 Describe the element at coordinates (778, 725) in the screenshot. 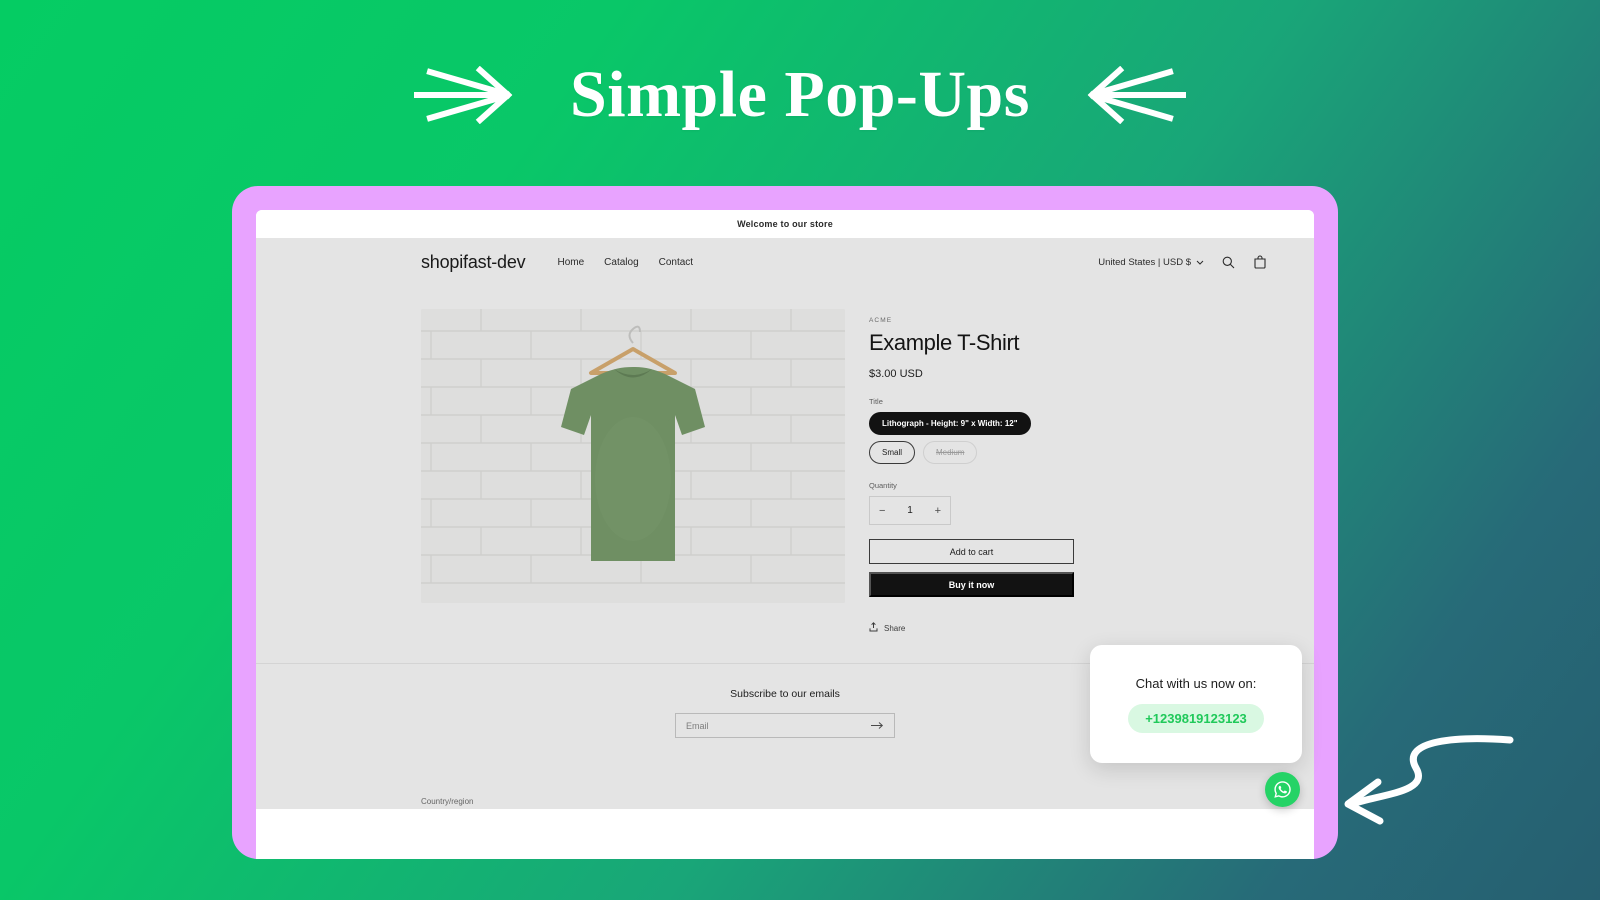

I see `email-input` at that location.